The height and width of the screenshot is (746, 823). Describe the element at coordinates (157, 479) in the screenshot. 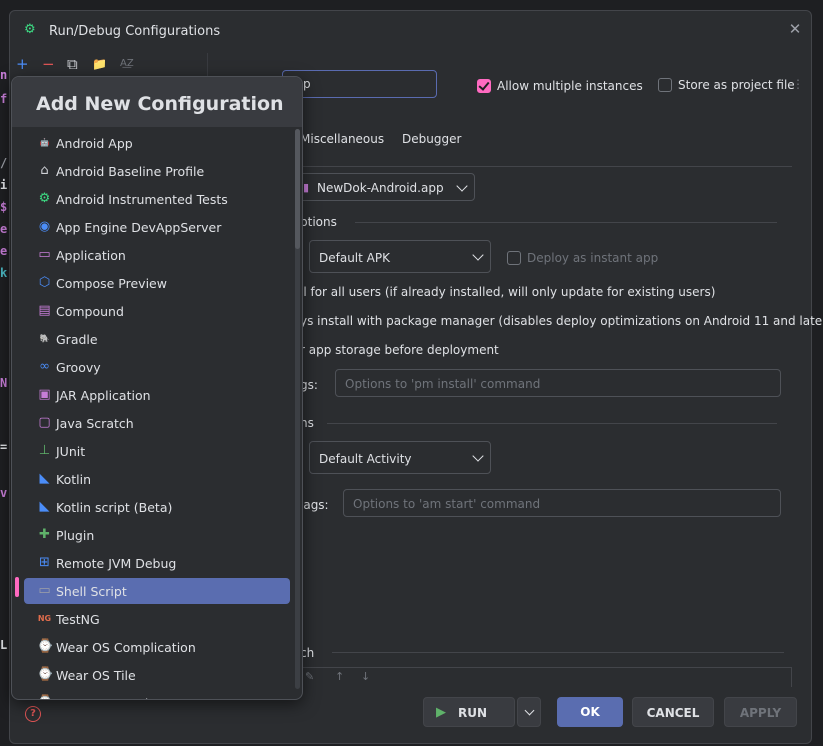

I see `config-type-item: ◣ Kotlin` at that location.